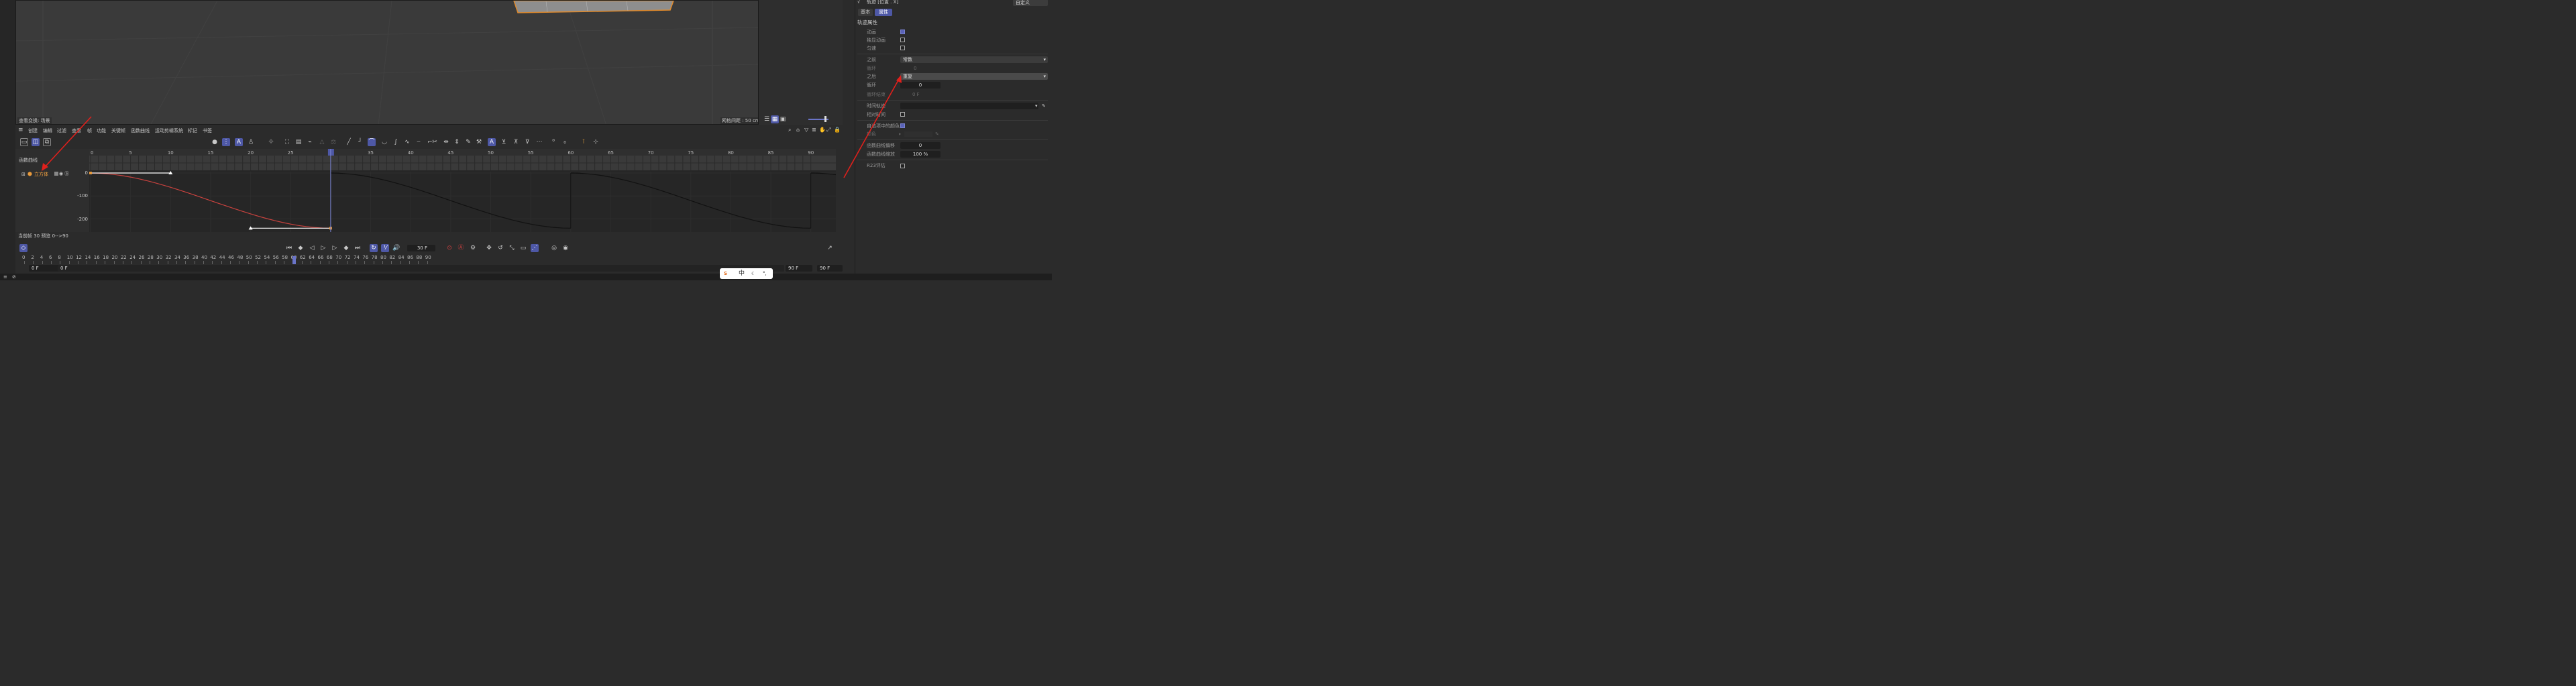 This screenshot has height=686, width=2576. What do you see at coordinates (462, 190) in the screenshot?
I see `fcurve-graph: 051015202530354045505560657075808590` at bounding box center [462, 190].